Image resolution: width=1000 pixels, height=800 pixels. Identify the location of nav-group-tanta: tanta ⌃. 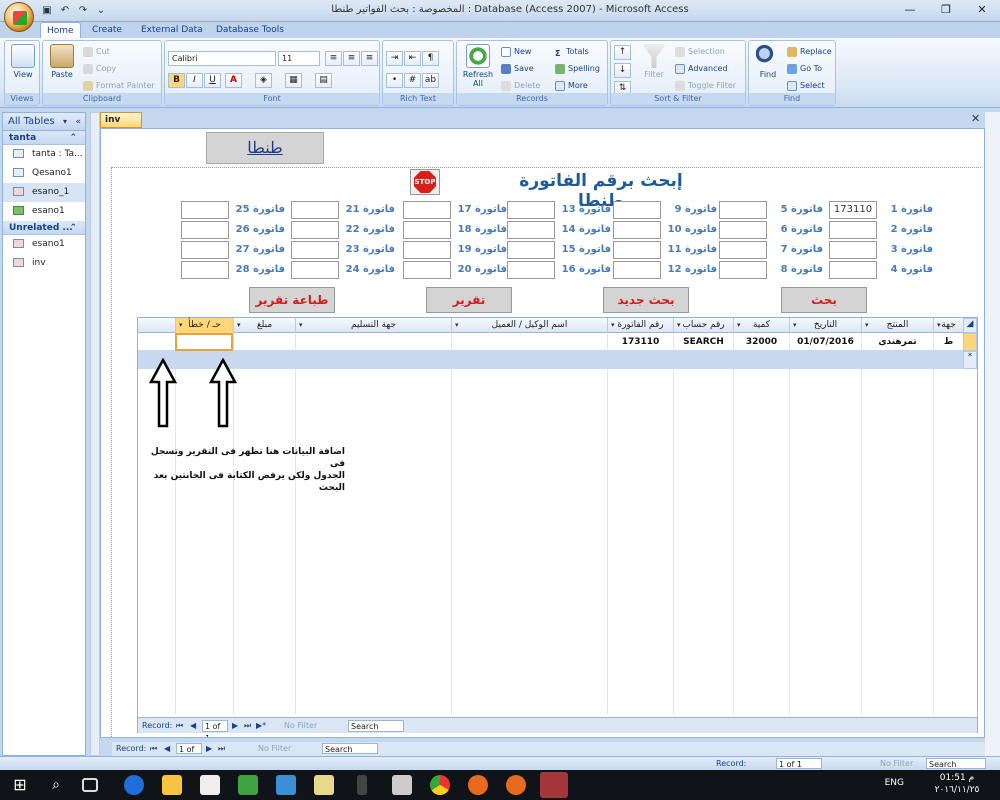
(44, 138).